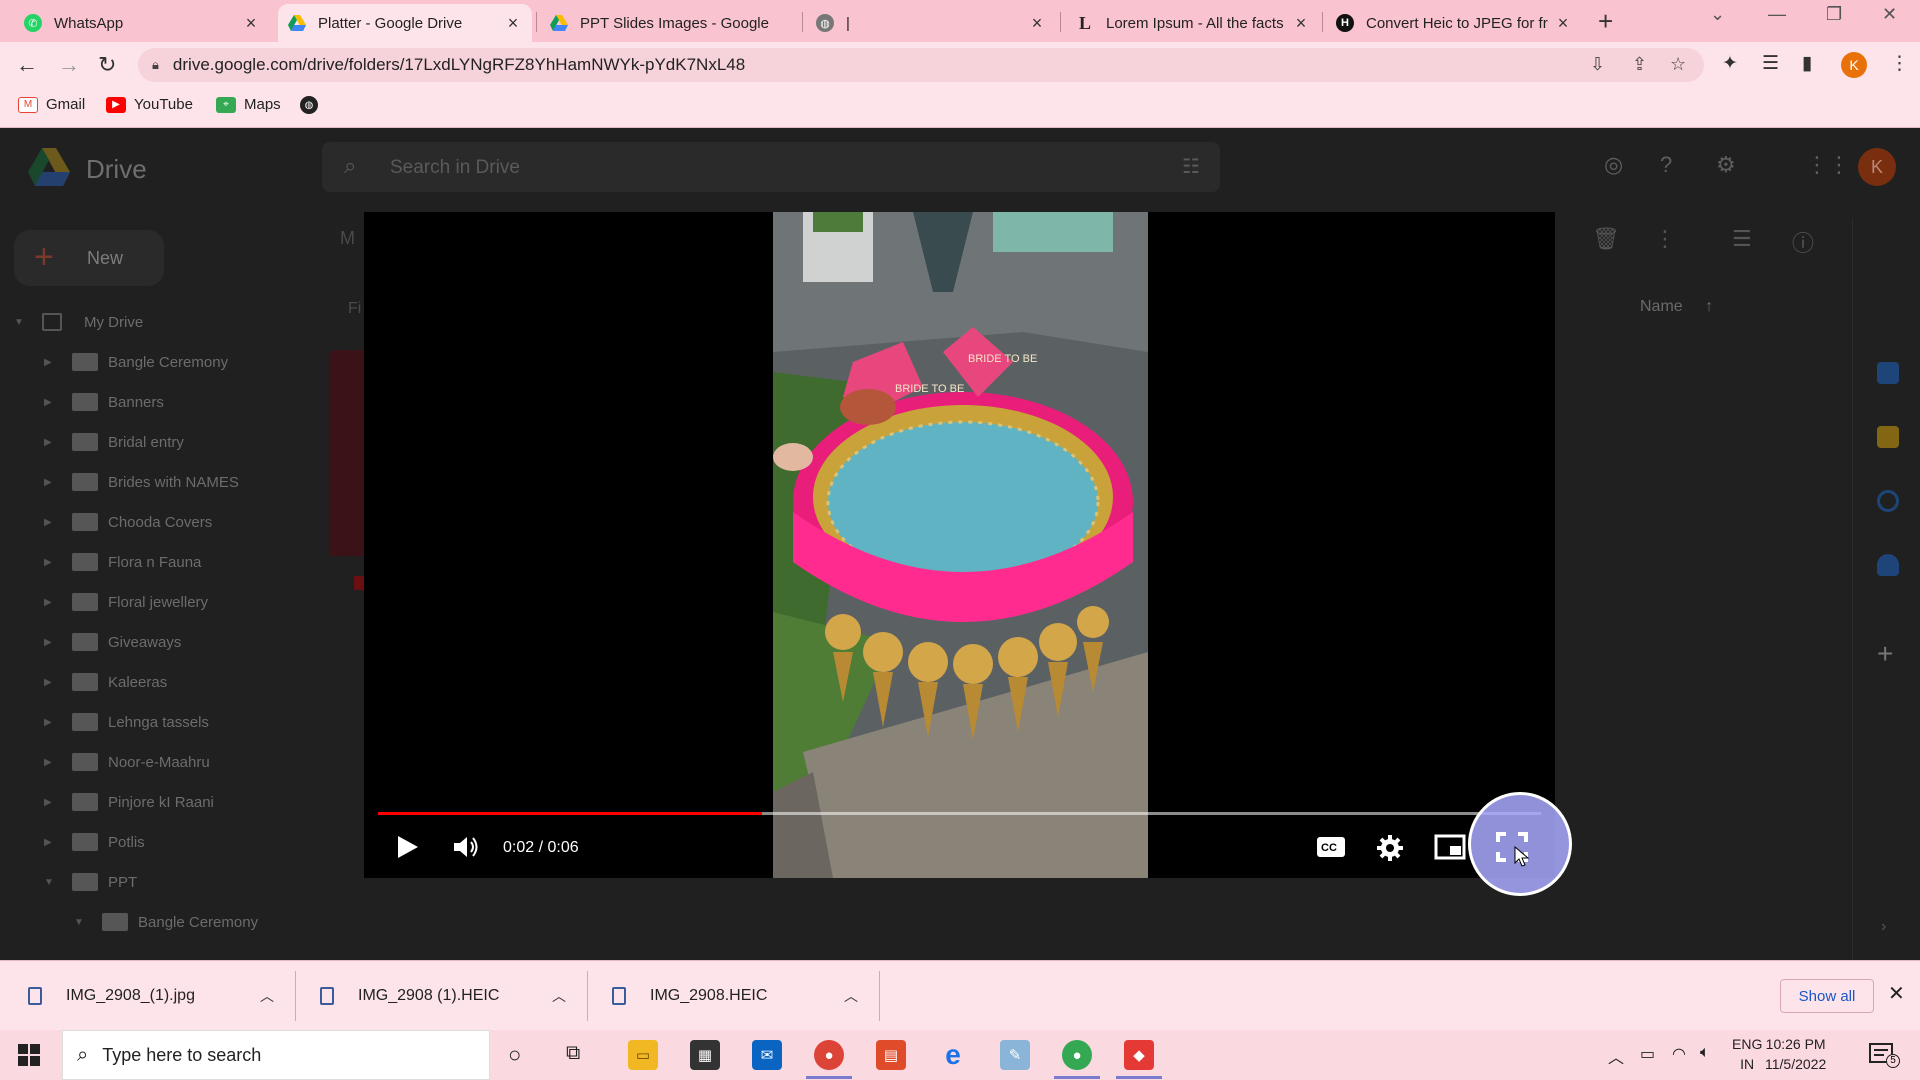 Image resolution: width=1920 pixels, height=1080 pixels. What do you see at coordinates (705, 1055) in the screenshot?
I see `store-icon: ▦` at bounding box center [705, 1055].